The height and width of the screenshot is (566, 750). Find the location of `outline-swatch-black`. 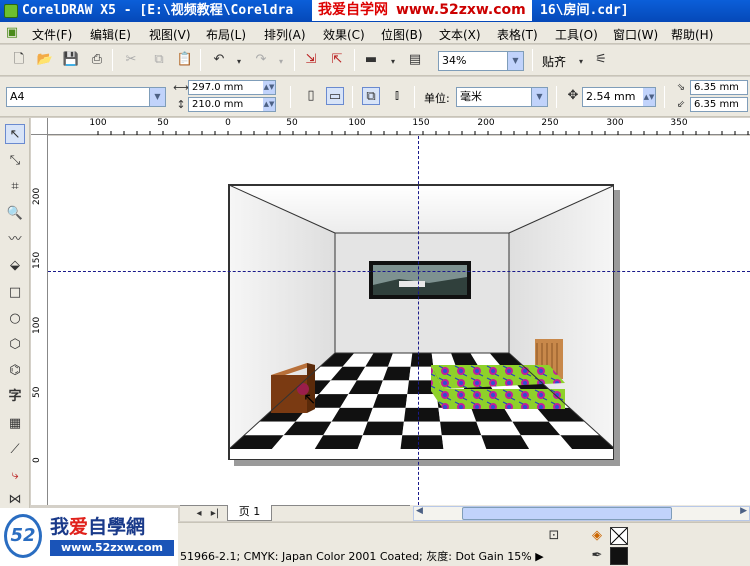

outline-swatch-black is located at coordinates (619, 556).